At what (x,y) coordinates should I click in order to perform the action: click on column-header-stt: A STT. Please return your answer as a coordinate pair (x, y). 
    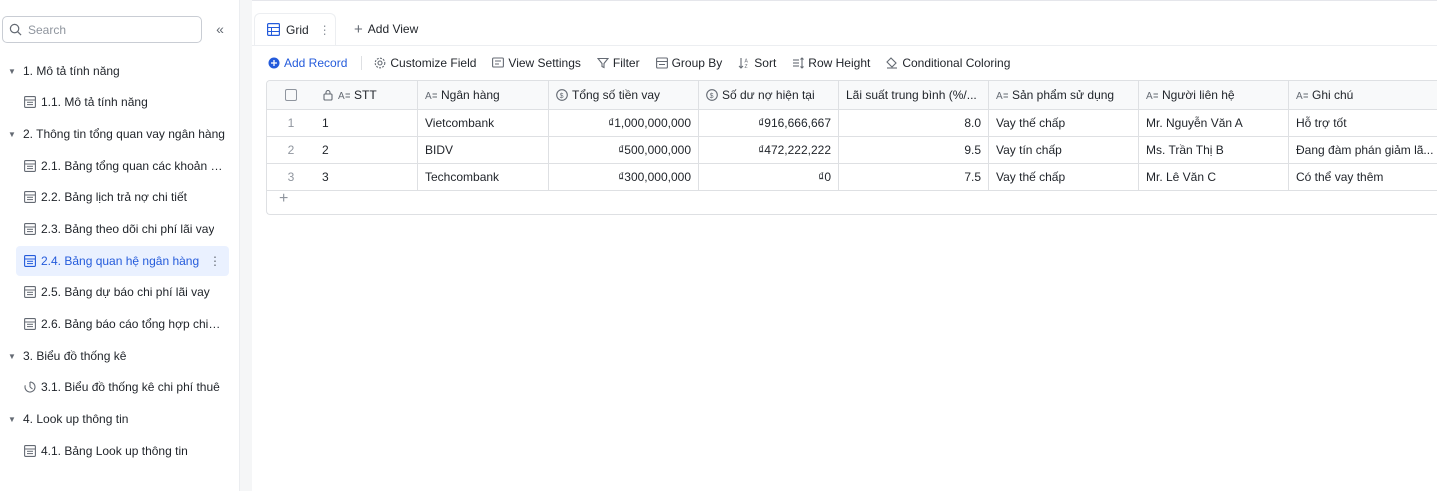
    Looking at the image, I should click on (366, 95).